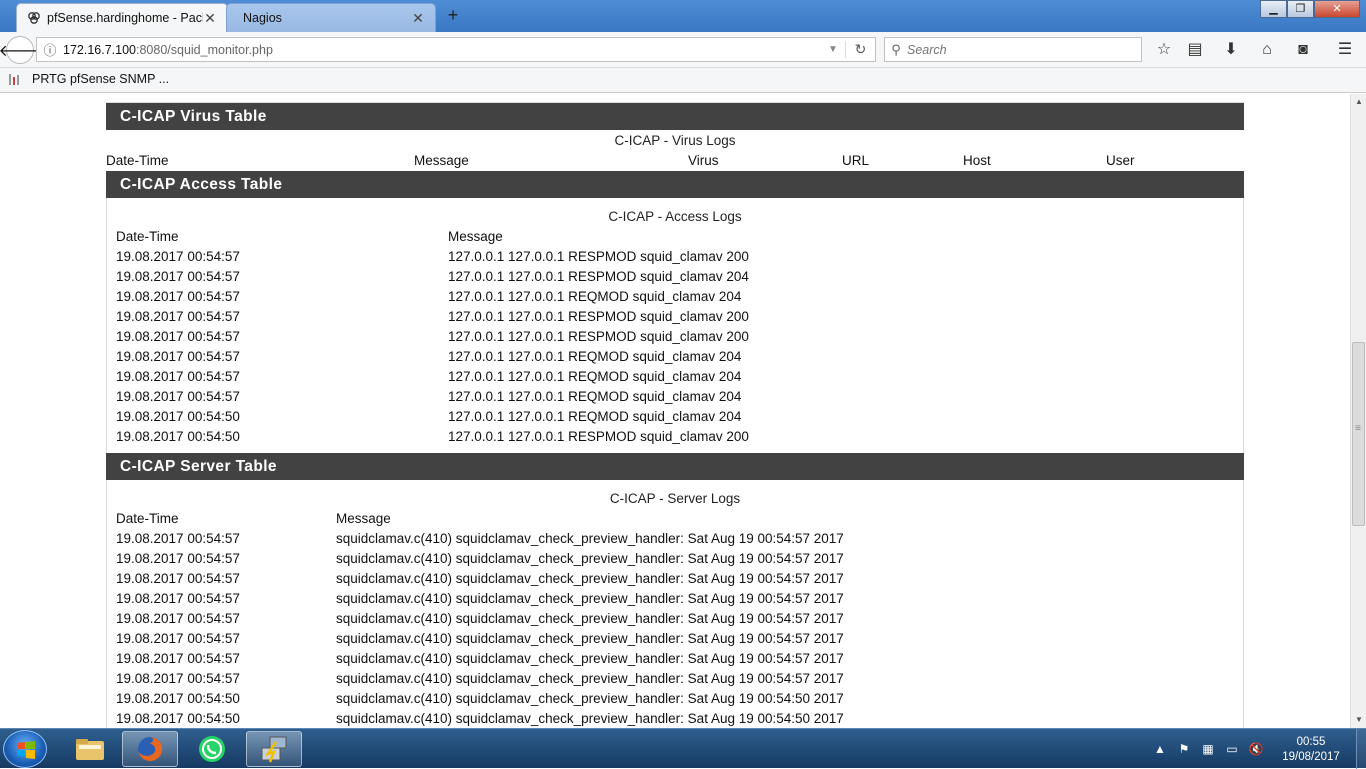 The image size is (1366, 769). I want to click on scroll-thumb, so click(1358, 434).